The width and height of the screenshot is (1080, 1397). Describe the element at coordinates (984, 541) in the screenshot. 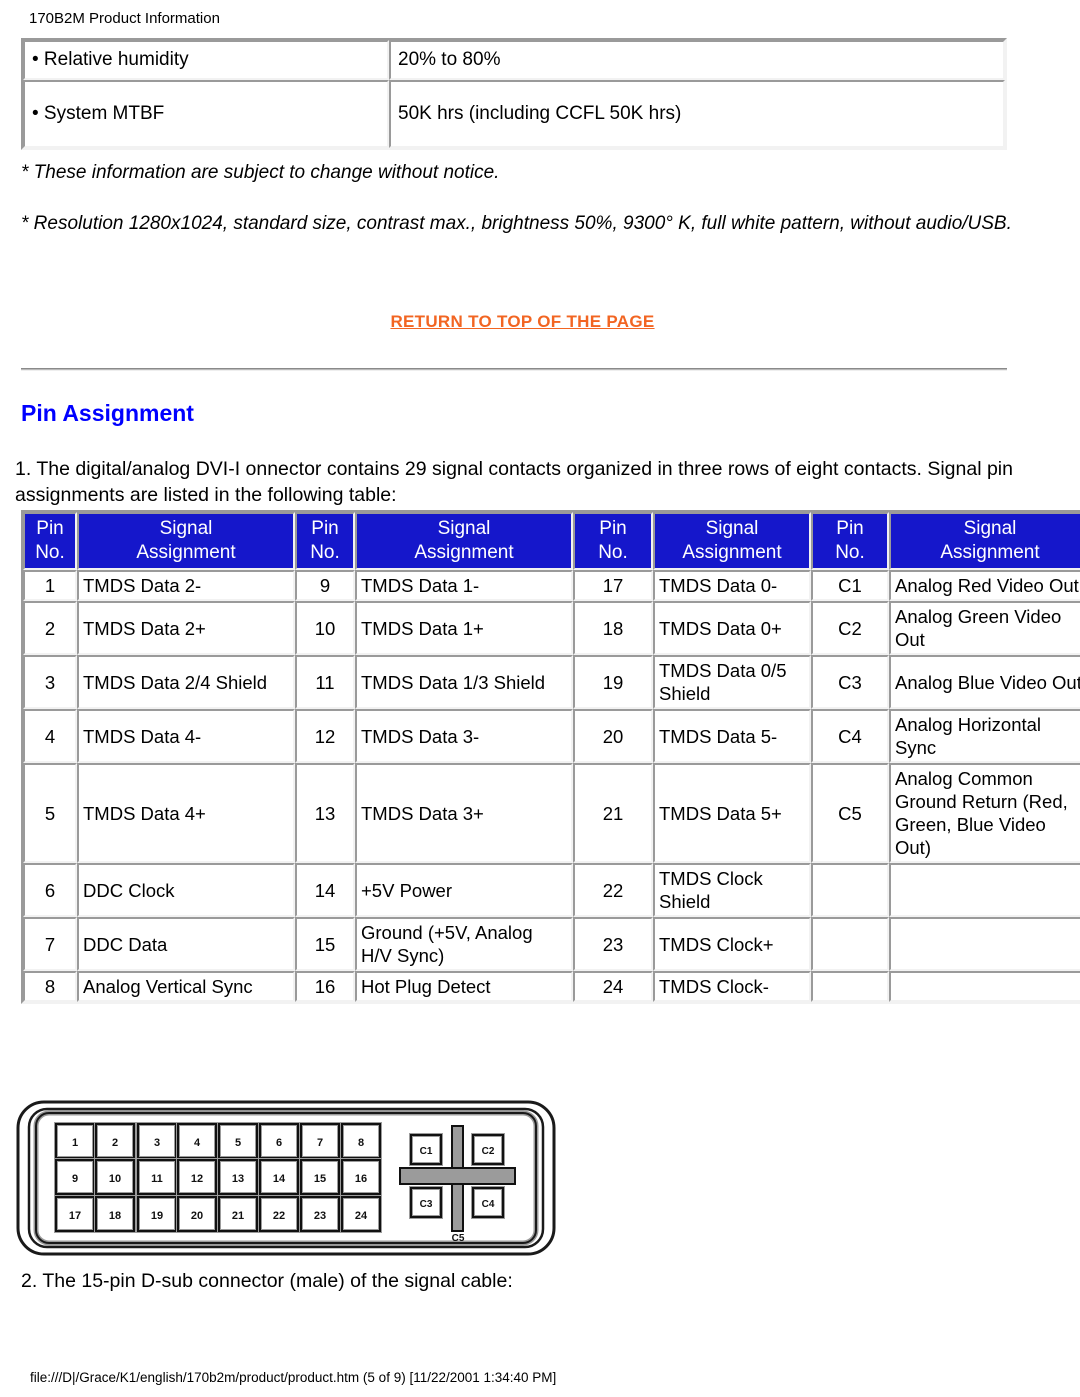

I see `header-signal-assignment-4: Signal Assignment` at that location.